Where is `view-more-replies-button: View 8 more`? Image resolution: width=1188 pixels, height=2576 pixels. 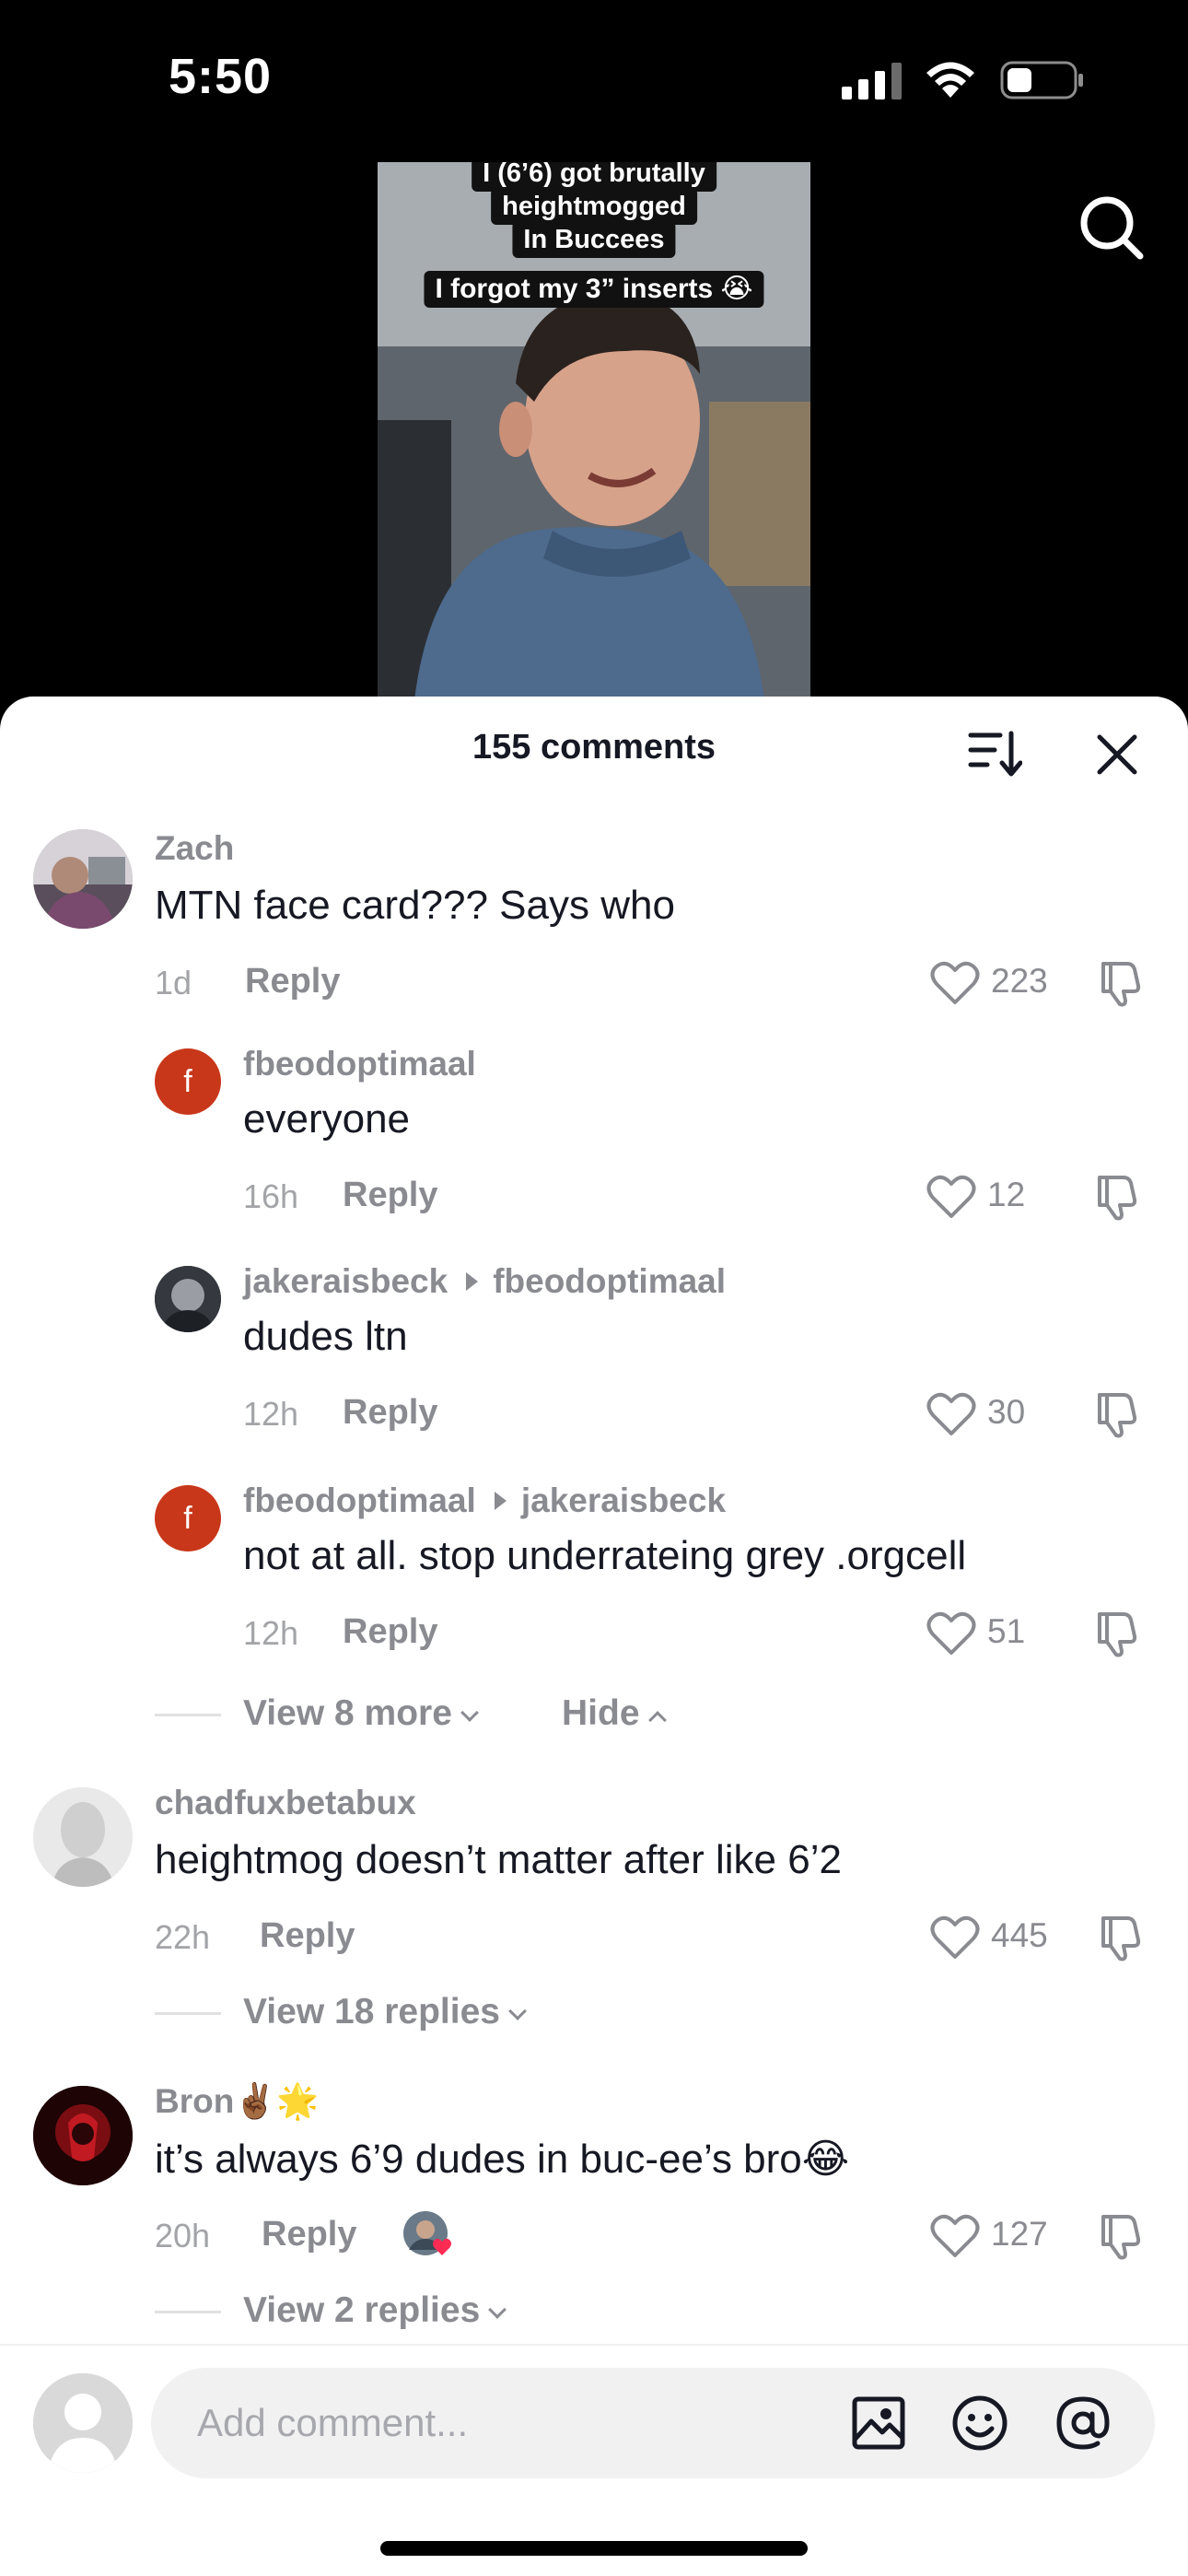
view-more-replies-button: View 8 more is located at coordinates (361, 1713).